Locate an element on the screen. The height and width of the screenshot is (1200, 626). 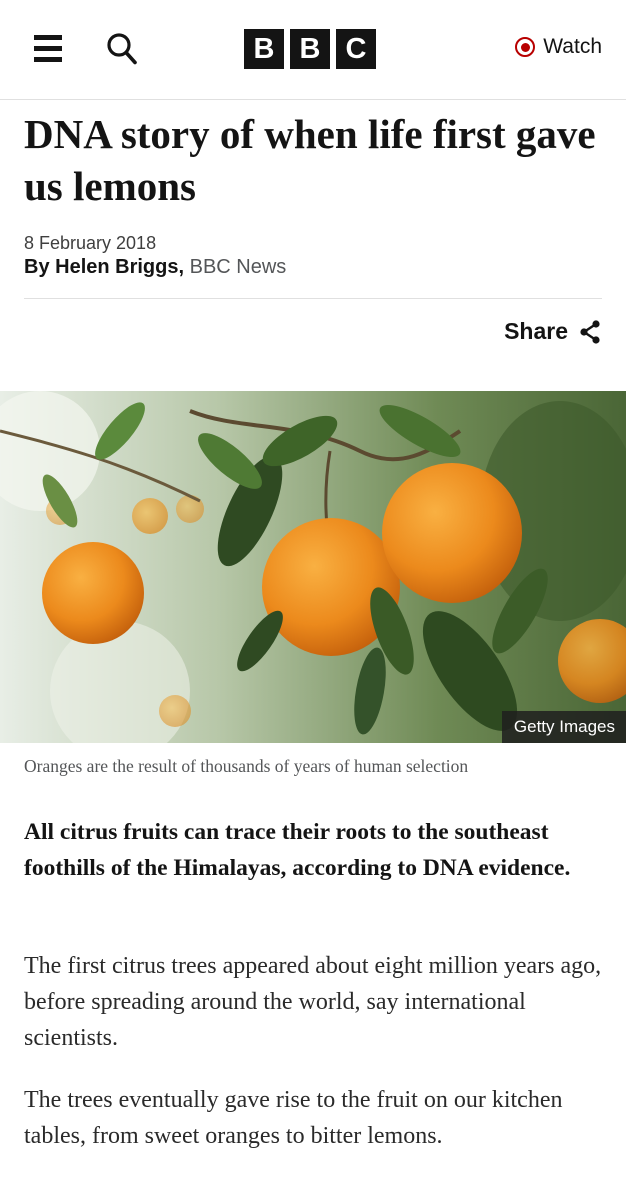
live-record-icon is located at coordinates (525, 47).